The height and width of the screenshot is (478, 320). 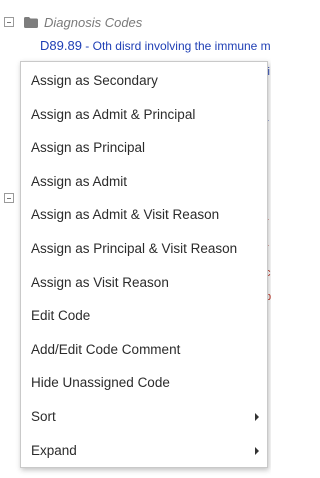 What do you see at coordinates (144, 416) in the screenshot?
I see `menu-item-sort: Sort` at bounding box center [144, 416].